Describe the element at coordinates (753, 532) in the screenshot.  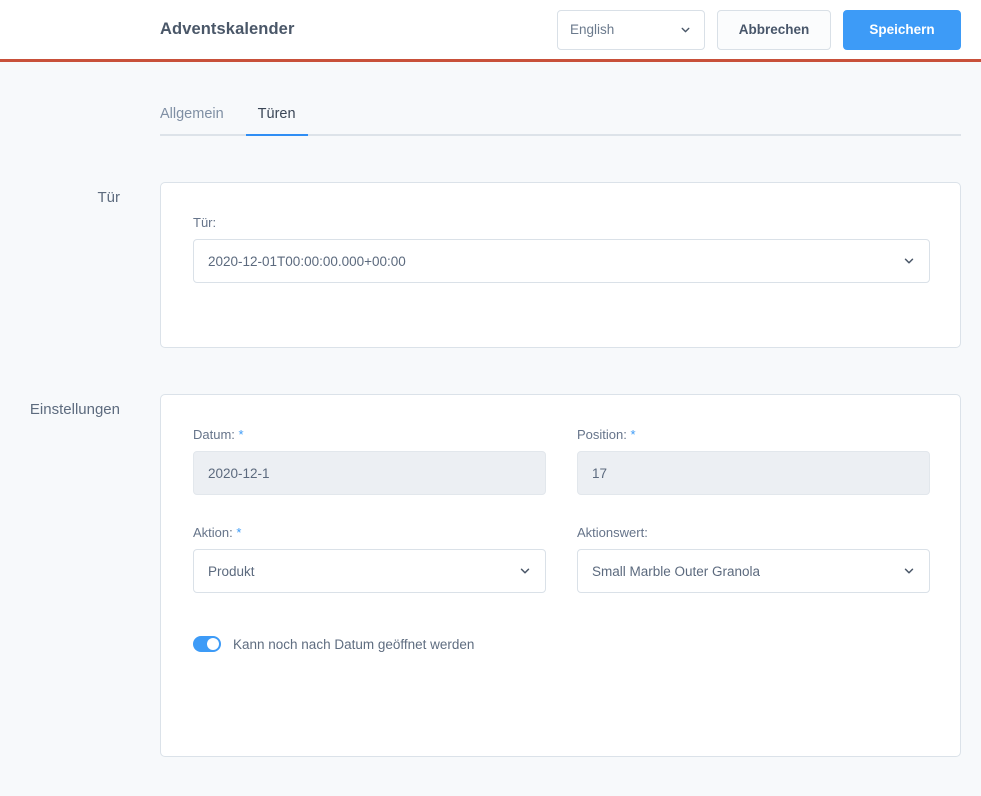
I see `field-label-aktionswert: Aktionswert:` at that location.